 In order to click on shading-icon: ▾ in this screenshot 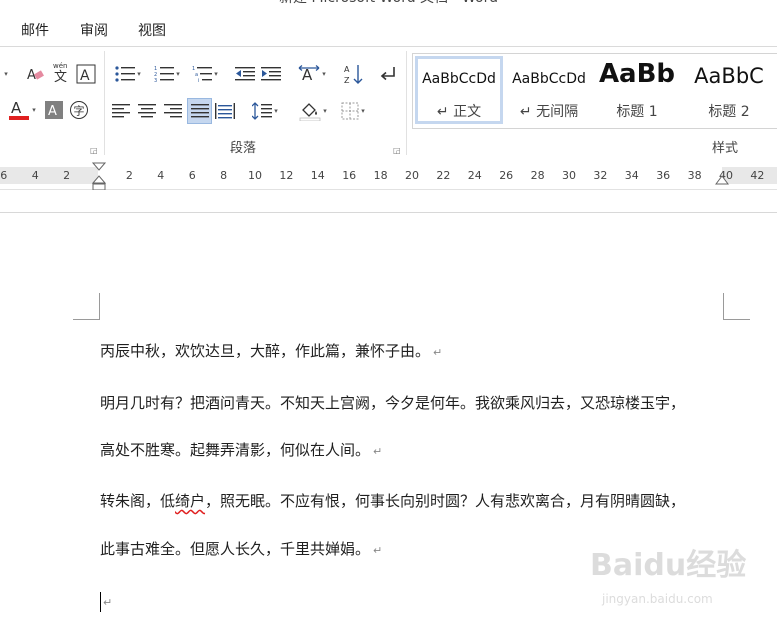, I will do `click(313, 111)`.